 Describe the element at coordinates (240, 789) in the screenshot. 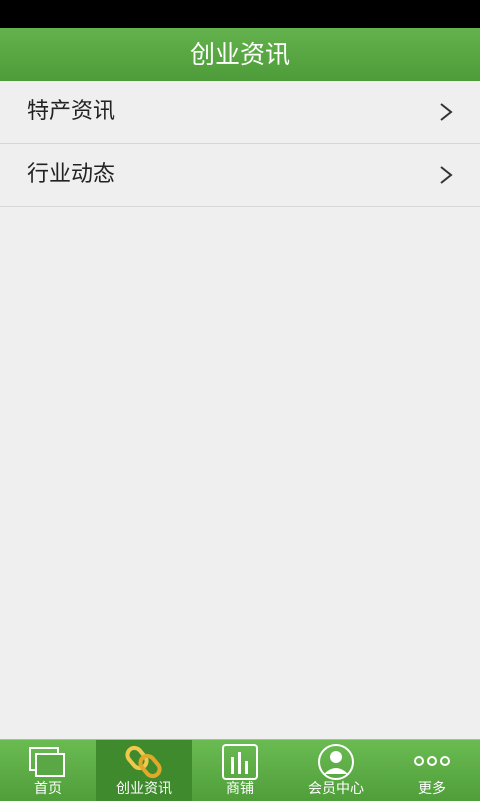

I see `tab-label: 商铺` at that location.